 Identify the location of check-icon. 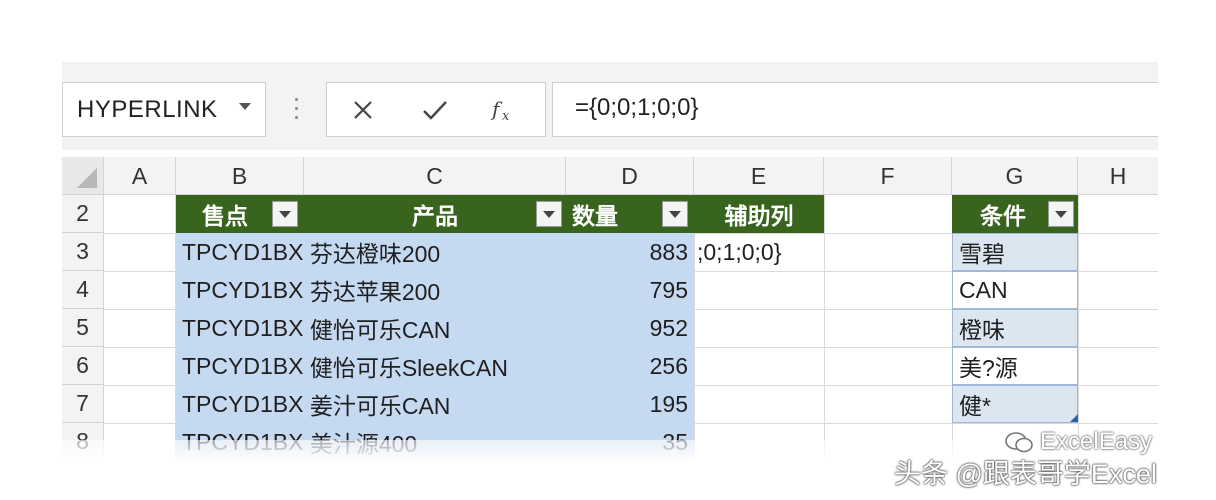
(435, 110).